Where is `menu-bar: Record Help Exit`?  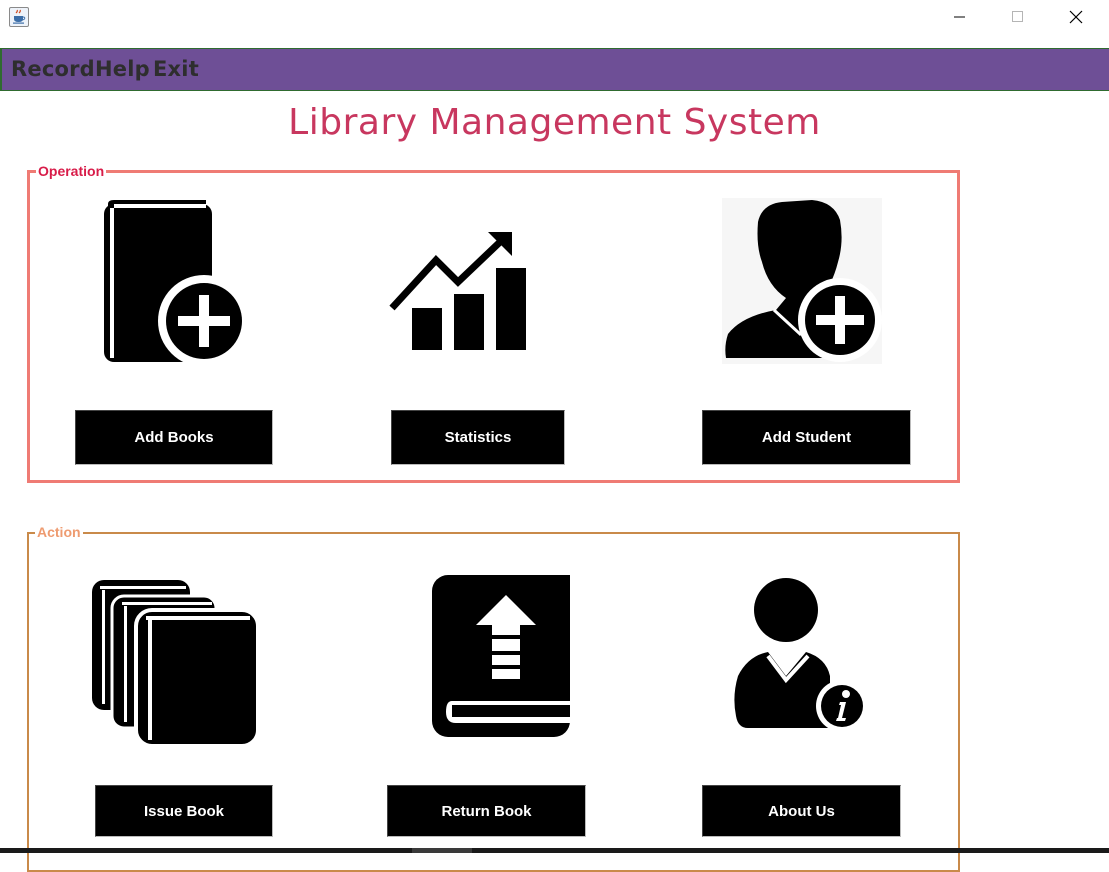
menu-bar: Record Help Exit is located at coordinates (554, 69).